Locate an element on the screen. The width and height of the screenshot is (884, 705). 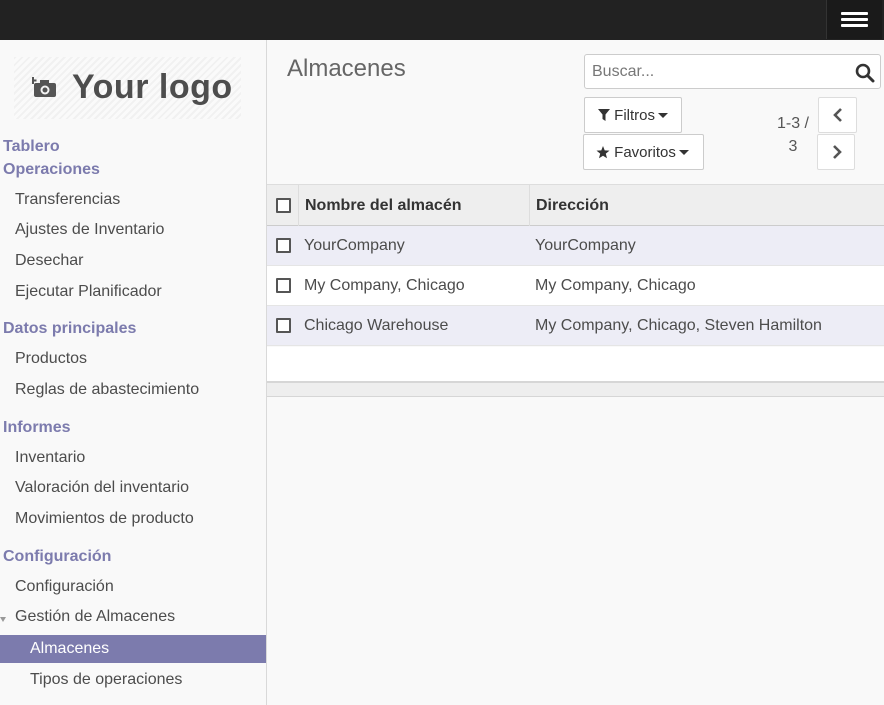
nav-item-tipos-operaciones: Tipos de operaciones is located at coordinates (106, 680).